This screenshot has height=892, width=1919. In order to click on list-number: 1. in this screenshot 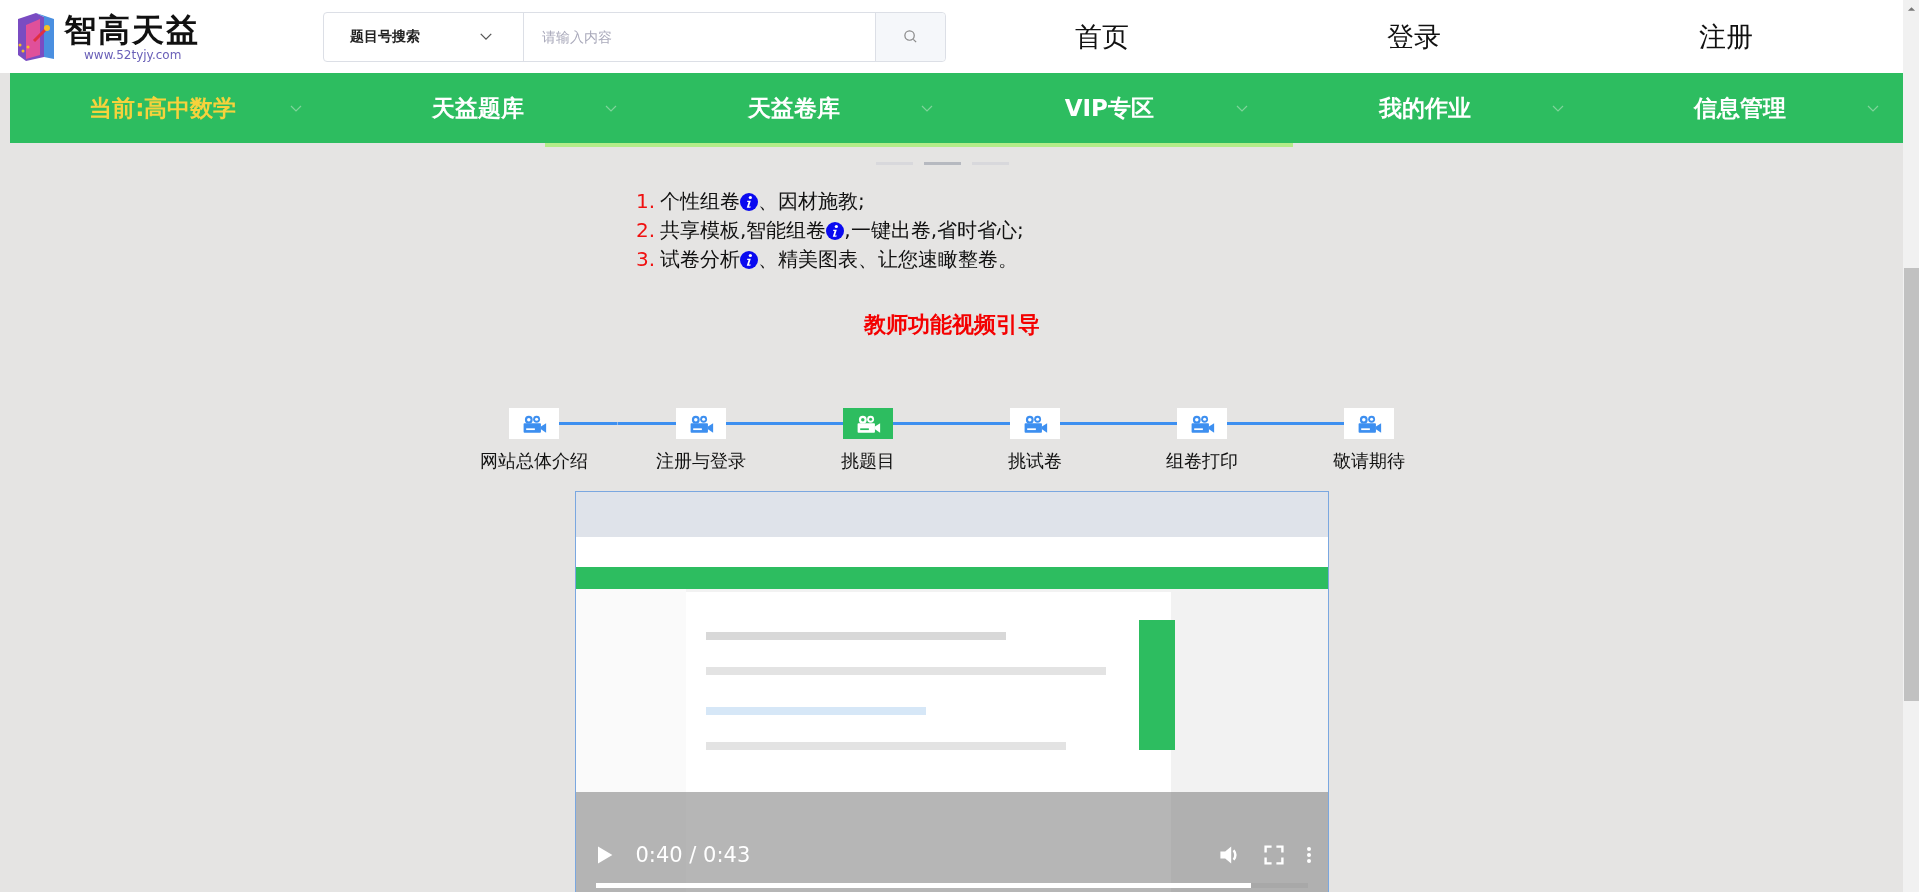, I will do `click(646, 201)`.